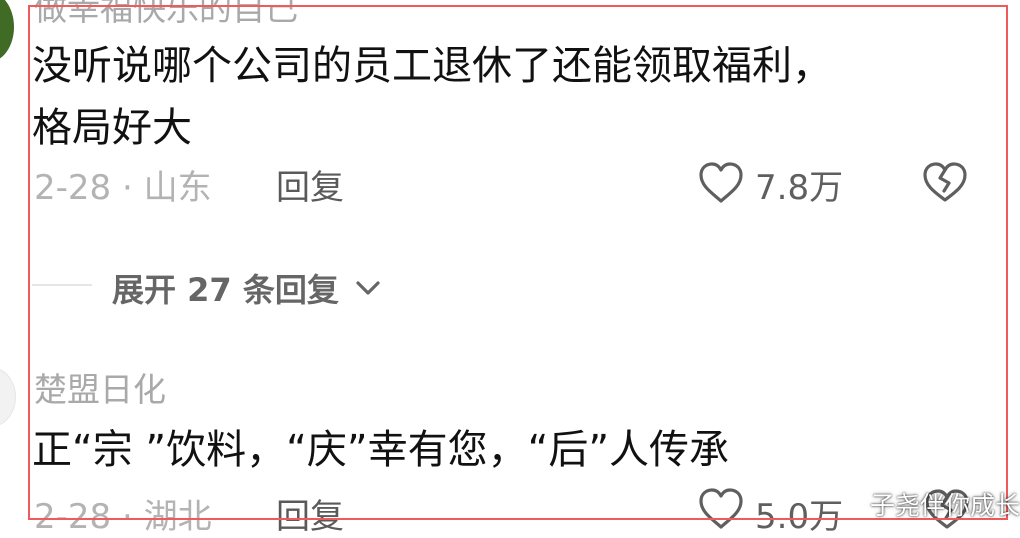 The width and height of the screenshot is (1020, 538). Describe the element at coordinates (112, 128) in the screenshot. I see `comment-text-line: 格局好大` at that location.